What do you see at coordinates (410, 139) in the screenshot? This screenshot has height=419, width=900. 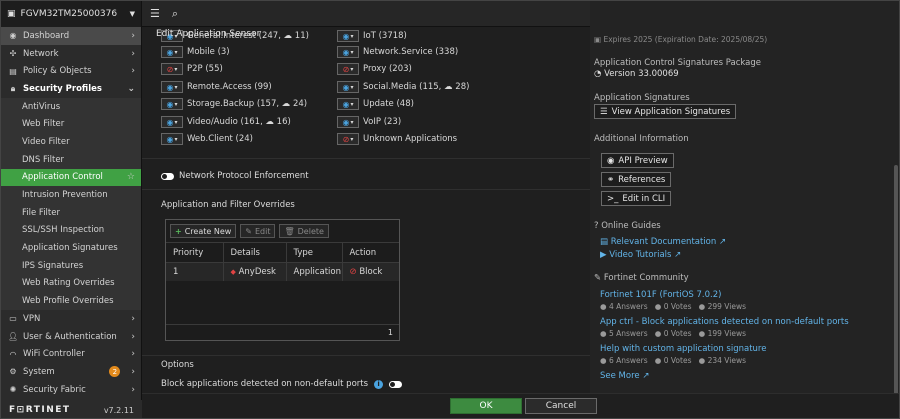 I see `category-label: Unknown Applications` at bounding box center [410, 139].